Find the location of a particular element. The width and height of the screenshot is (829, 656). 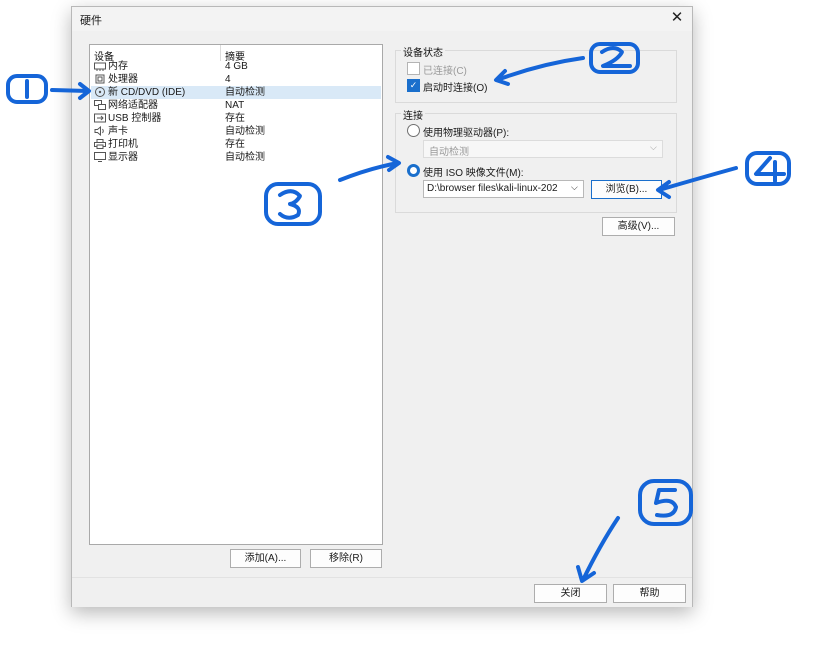

iso-path-combo: D:\browser files\kali-linux-202 ⌵ is located at coordinates (503, 189).